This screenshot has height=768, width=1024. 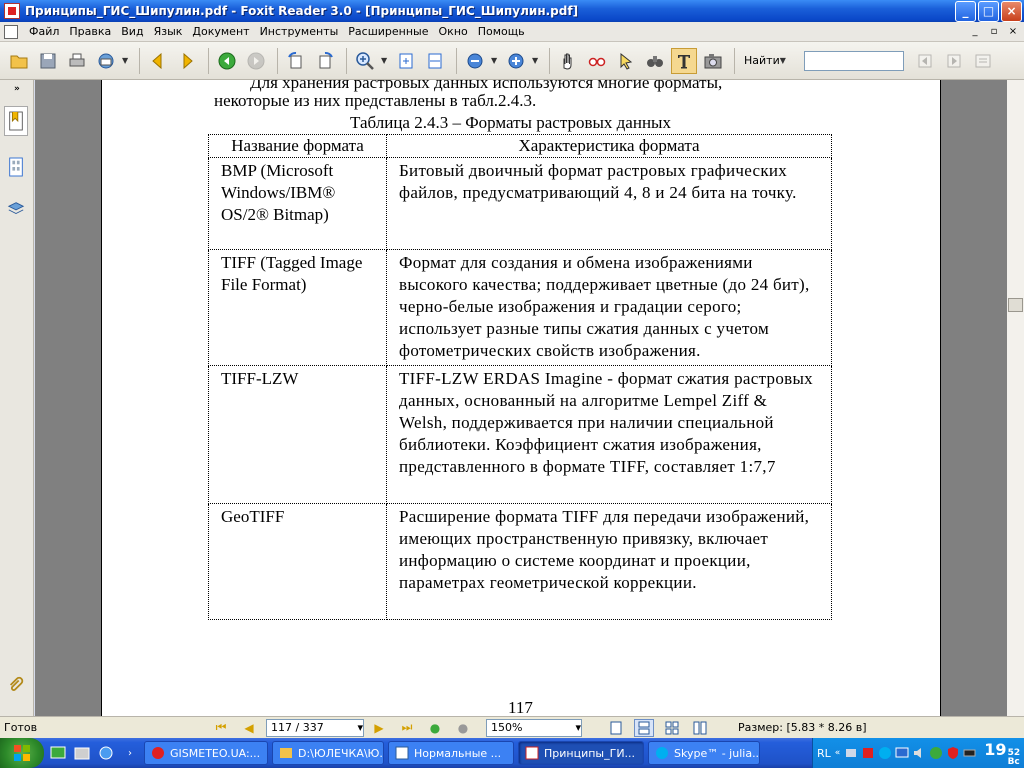 I want to click on find-label: Найти, so click(x=762, y=60).